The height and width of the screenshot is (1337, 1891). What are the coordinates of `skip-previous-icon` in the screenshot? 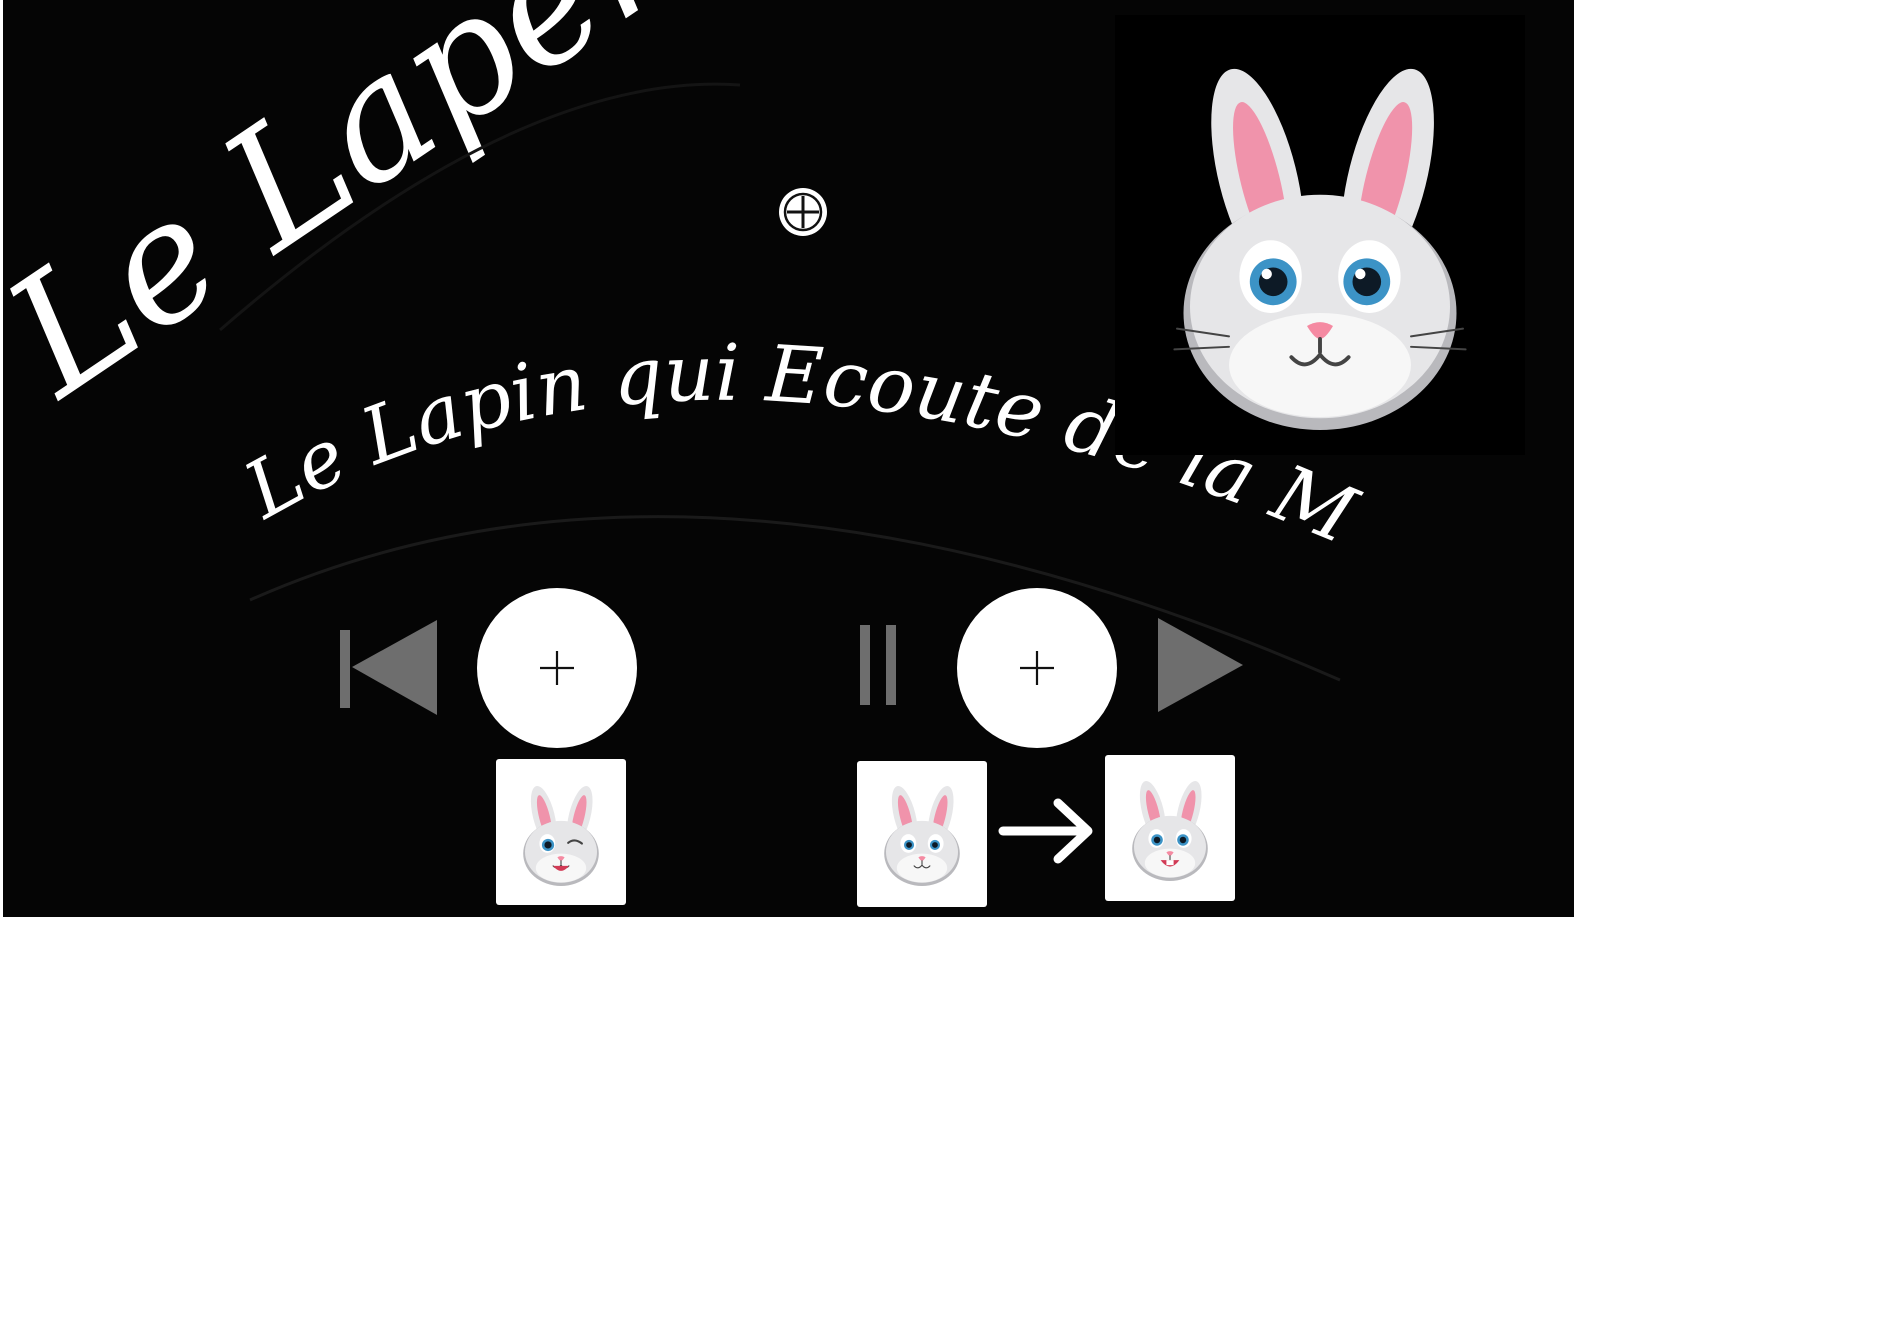 It's located at (345, 669).